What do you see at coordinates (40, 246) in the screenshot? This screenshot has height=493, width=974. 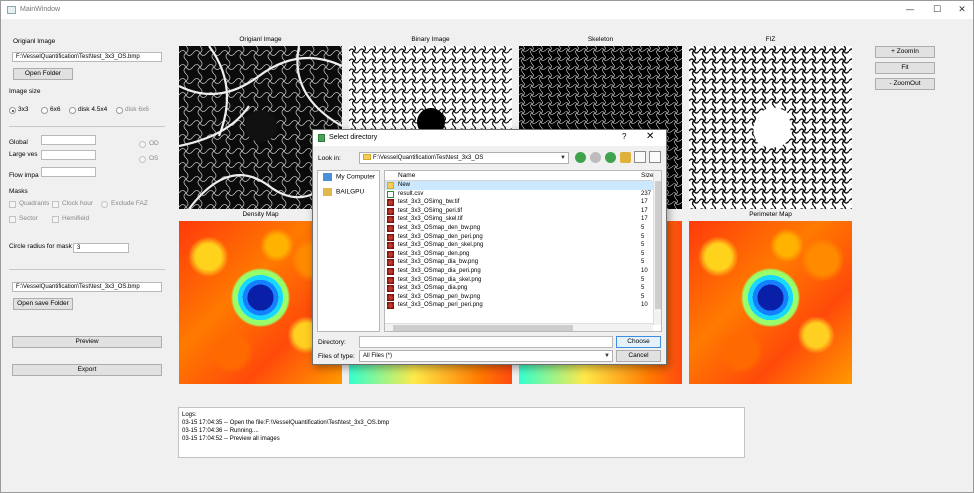 I see `circle-radius-label: Circle radius for mask` at bounding box center [40, 246].